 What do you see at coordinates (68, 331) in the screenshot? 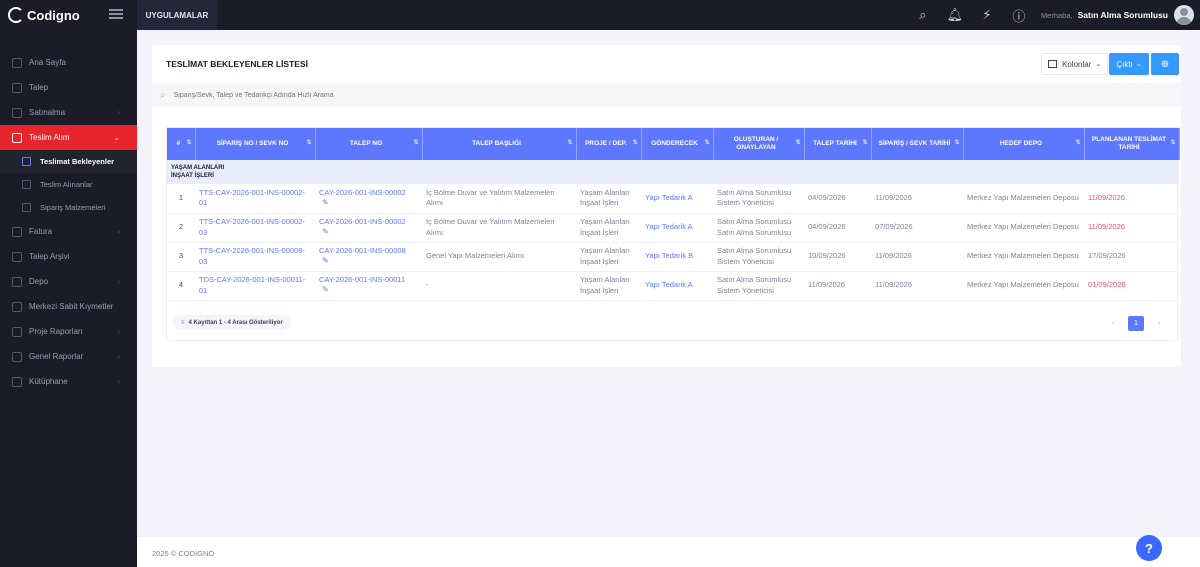
I see `sidebar-item-proje-raporlari: Proje Raporları ›` at bounding box center [68, 331].